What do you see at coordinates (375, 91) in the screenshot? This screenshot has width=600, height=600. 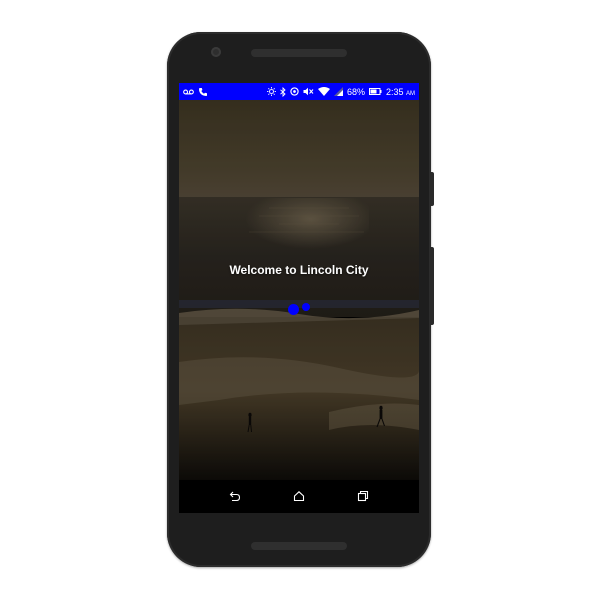 I see `battery-icon` at bounding box center [375, 91].